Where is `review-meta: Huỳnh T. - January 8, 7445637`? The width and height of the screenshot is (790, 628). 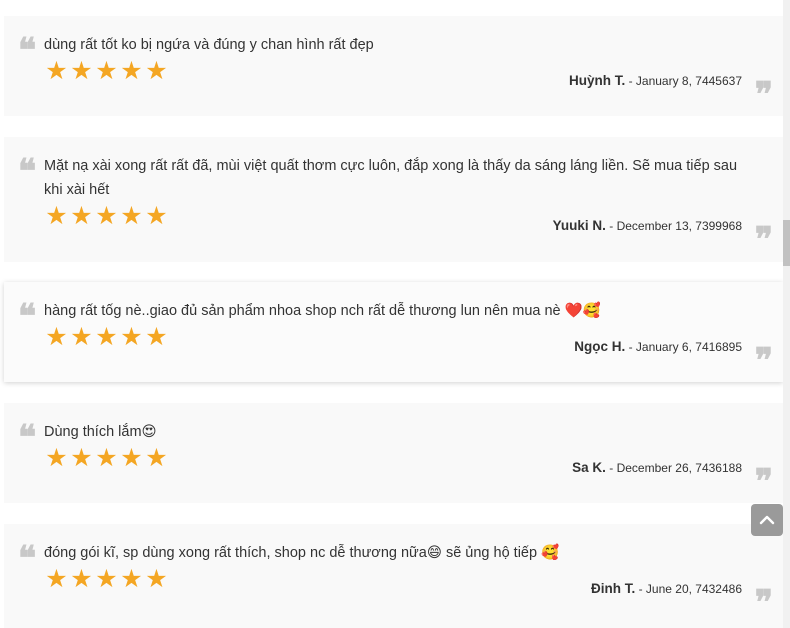 review-meta: Huỳnh T. - January 8, 7445637 is located at coordinates (655, 80).